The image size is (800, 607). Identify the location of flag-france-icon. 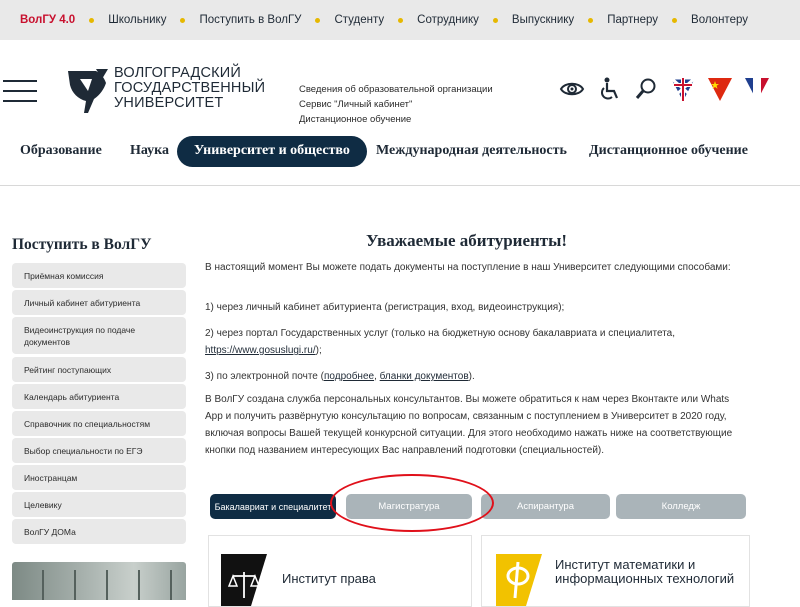
(757, 89).